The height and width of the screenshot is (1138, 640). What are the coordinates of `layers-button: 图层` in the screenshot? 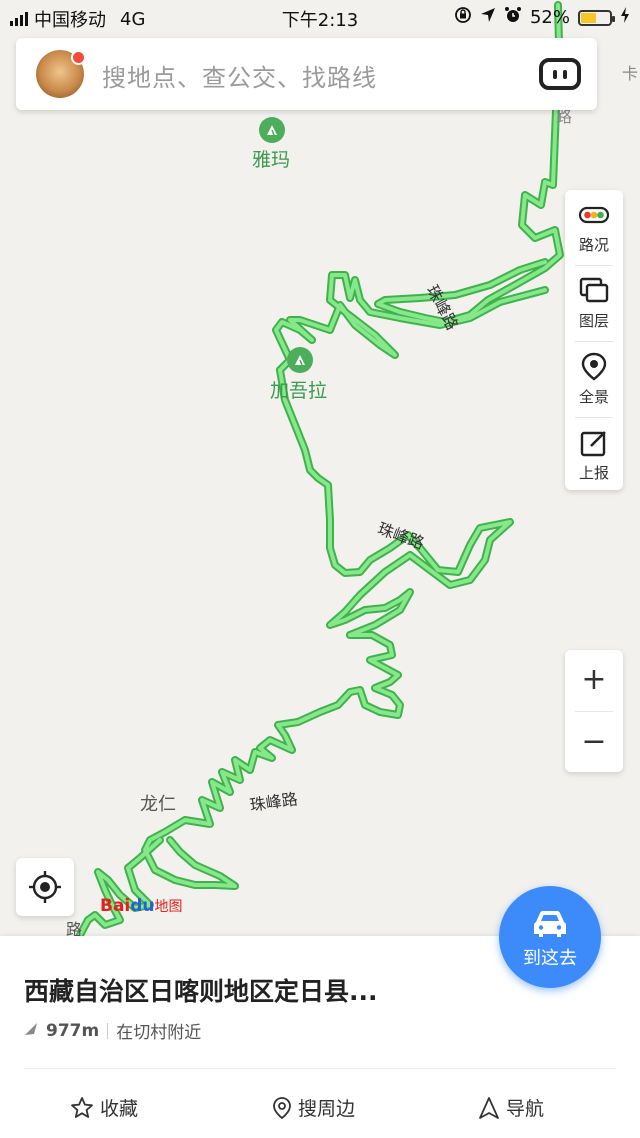 It's located at (594, 303).